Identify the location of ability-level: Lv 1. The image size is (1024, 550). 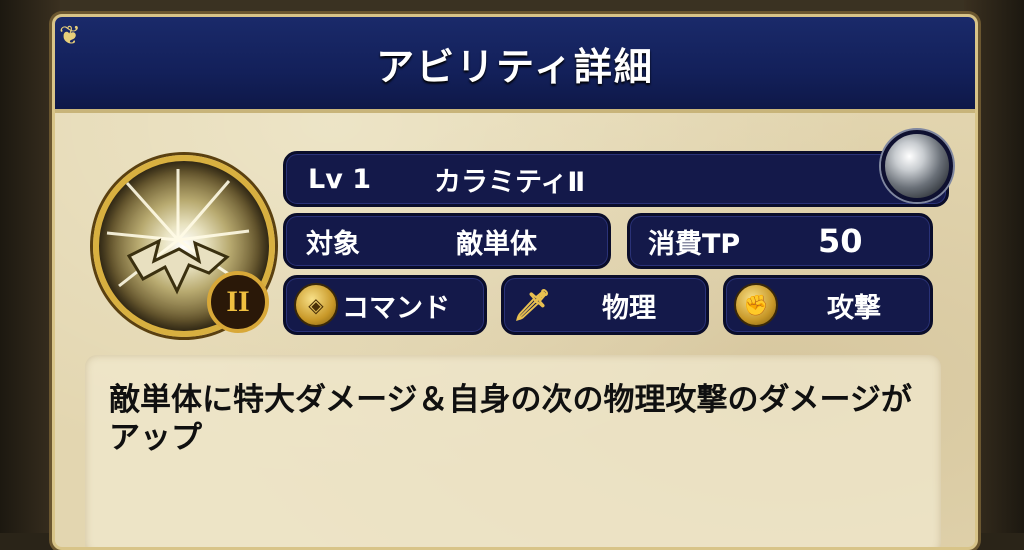
(339, 179).